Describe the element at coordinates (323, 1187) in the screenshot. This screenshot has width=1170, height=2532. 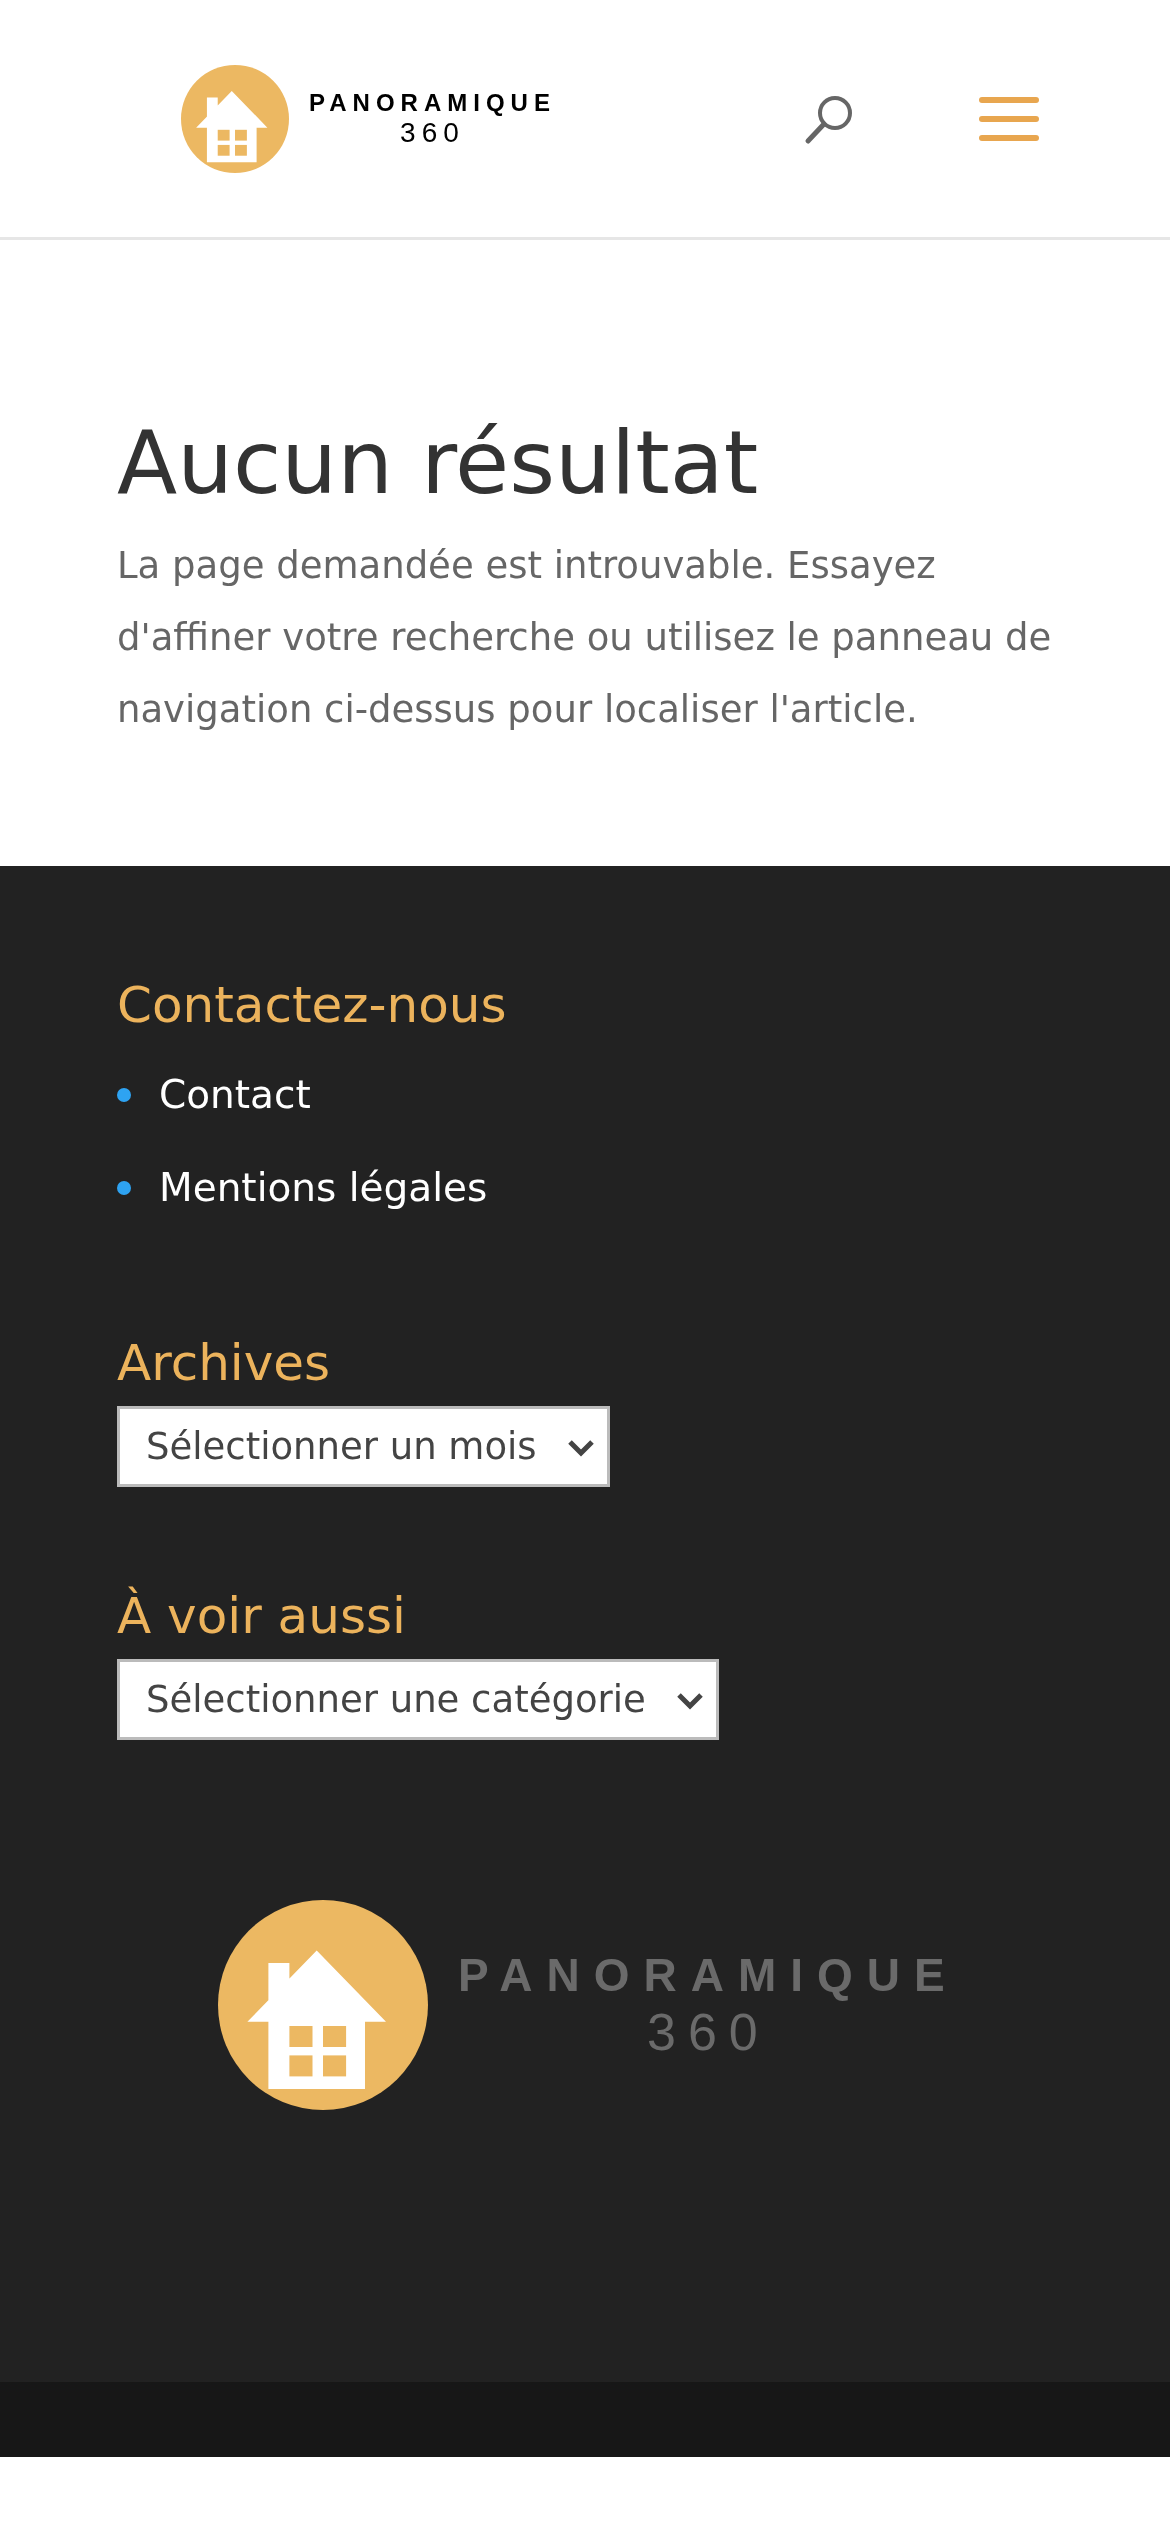
I see `footer-link: Mentions légales` at that location.